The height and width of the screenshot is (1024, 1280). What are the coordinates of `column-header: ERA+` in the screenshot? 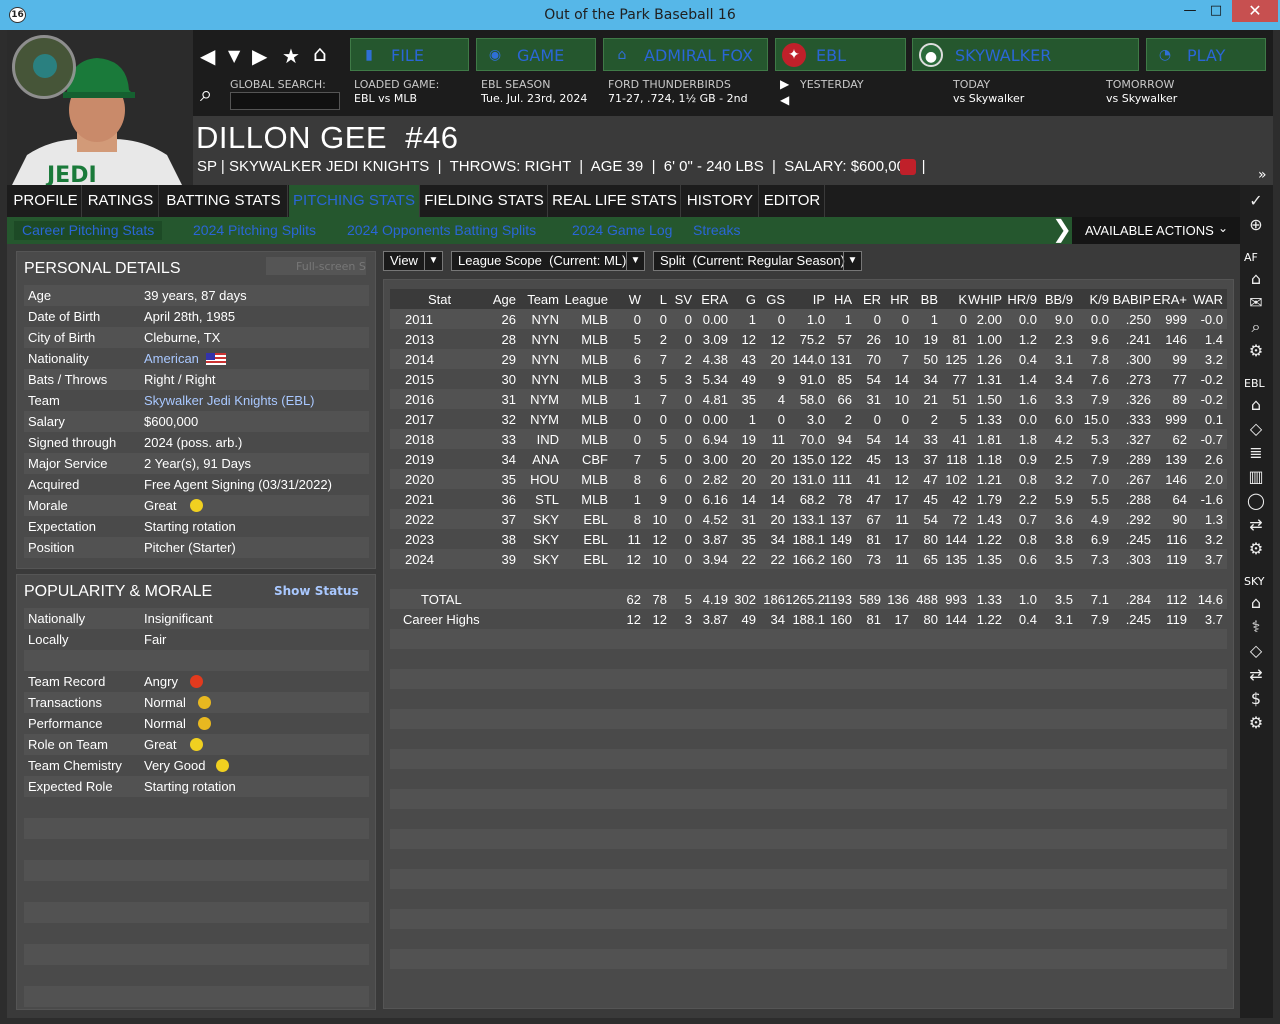 It's located at (1170, 299).